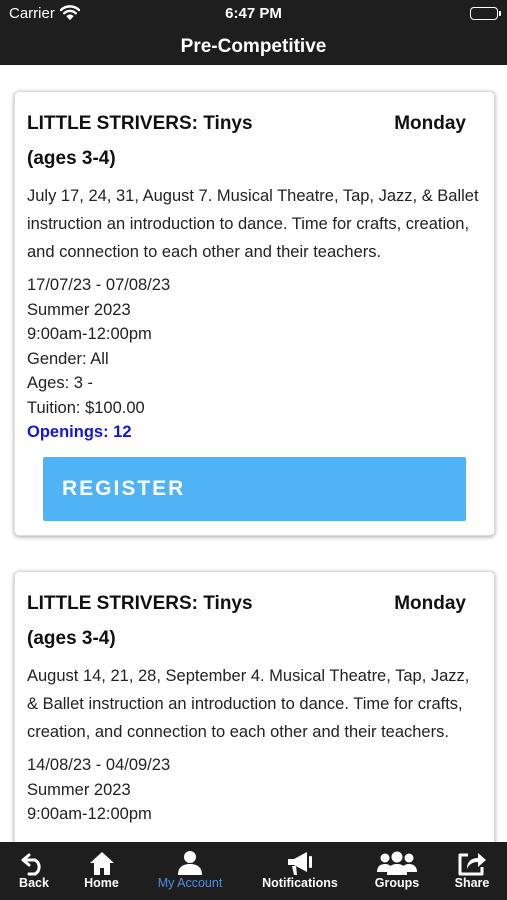 Image resolution: width=507 pixels, height=900 pixels. Describe the element at coordinates (472, 859) in the screenshot. I see `share-icon` at that location.